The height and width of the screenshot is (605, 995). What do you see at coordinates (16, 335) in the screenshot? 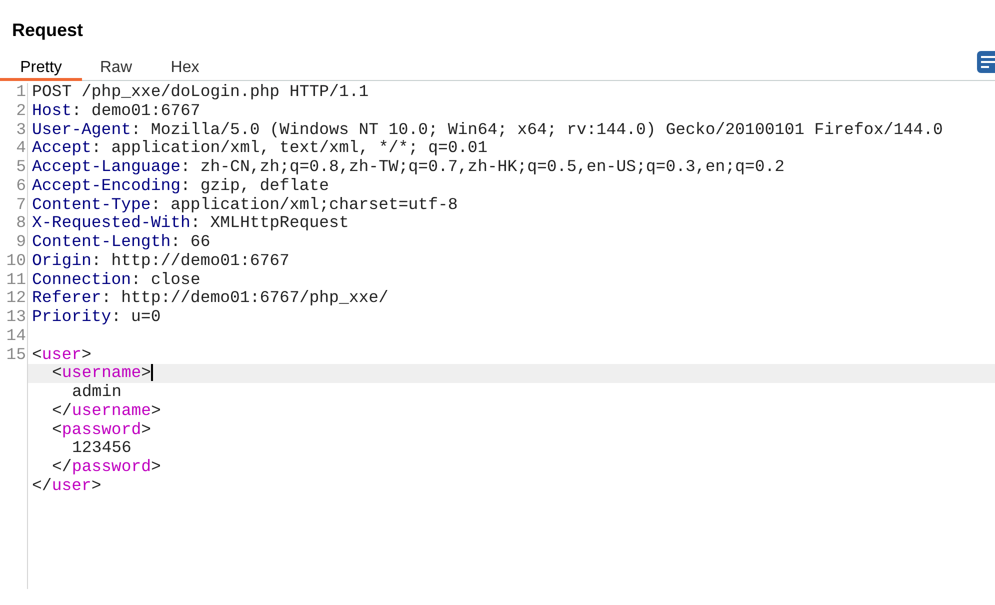
I see `line-number: 14` at bounding box center [16, 335].